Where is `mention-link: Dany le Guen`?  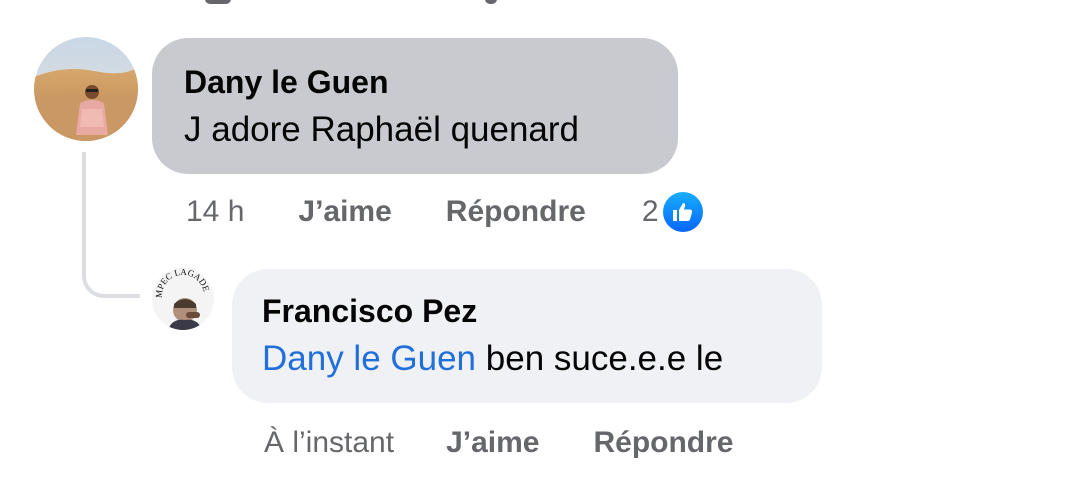
mention-link: Dany le Guen is located at coordinates (369, 358).